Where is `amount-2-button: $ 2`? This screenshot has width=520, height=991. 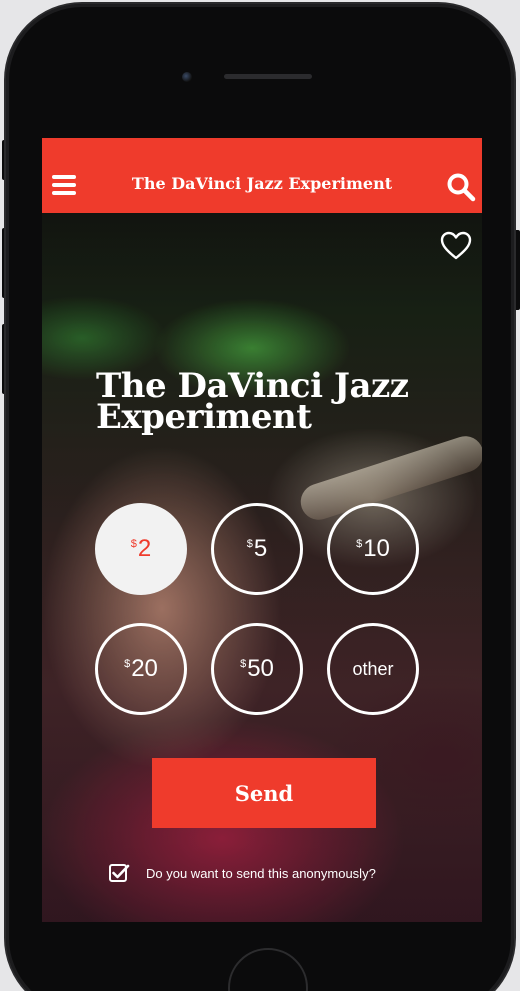 amount-2-button: $ 2 is located at coordinates (141, 549).